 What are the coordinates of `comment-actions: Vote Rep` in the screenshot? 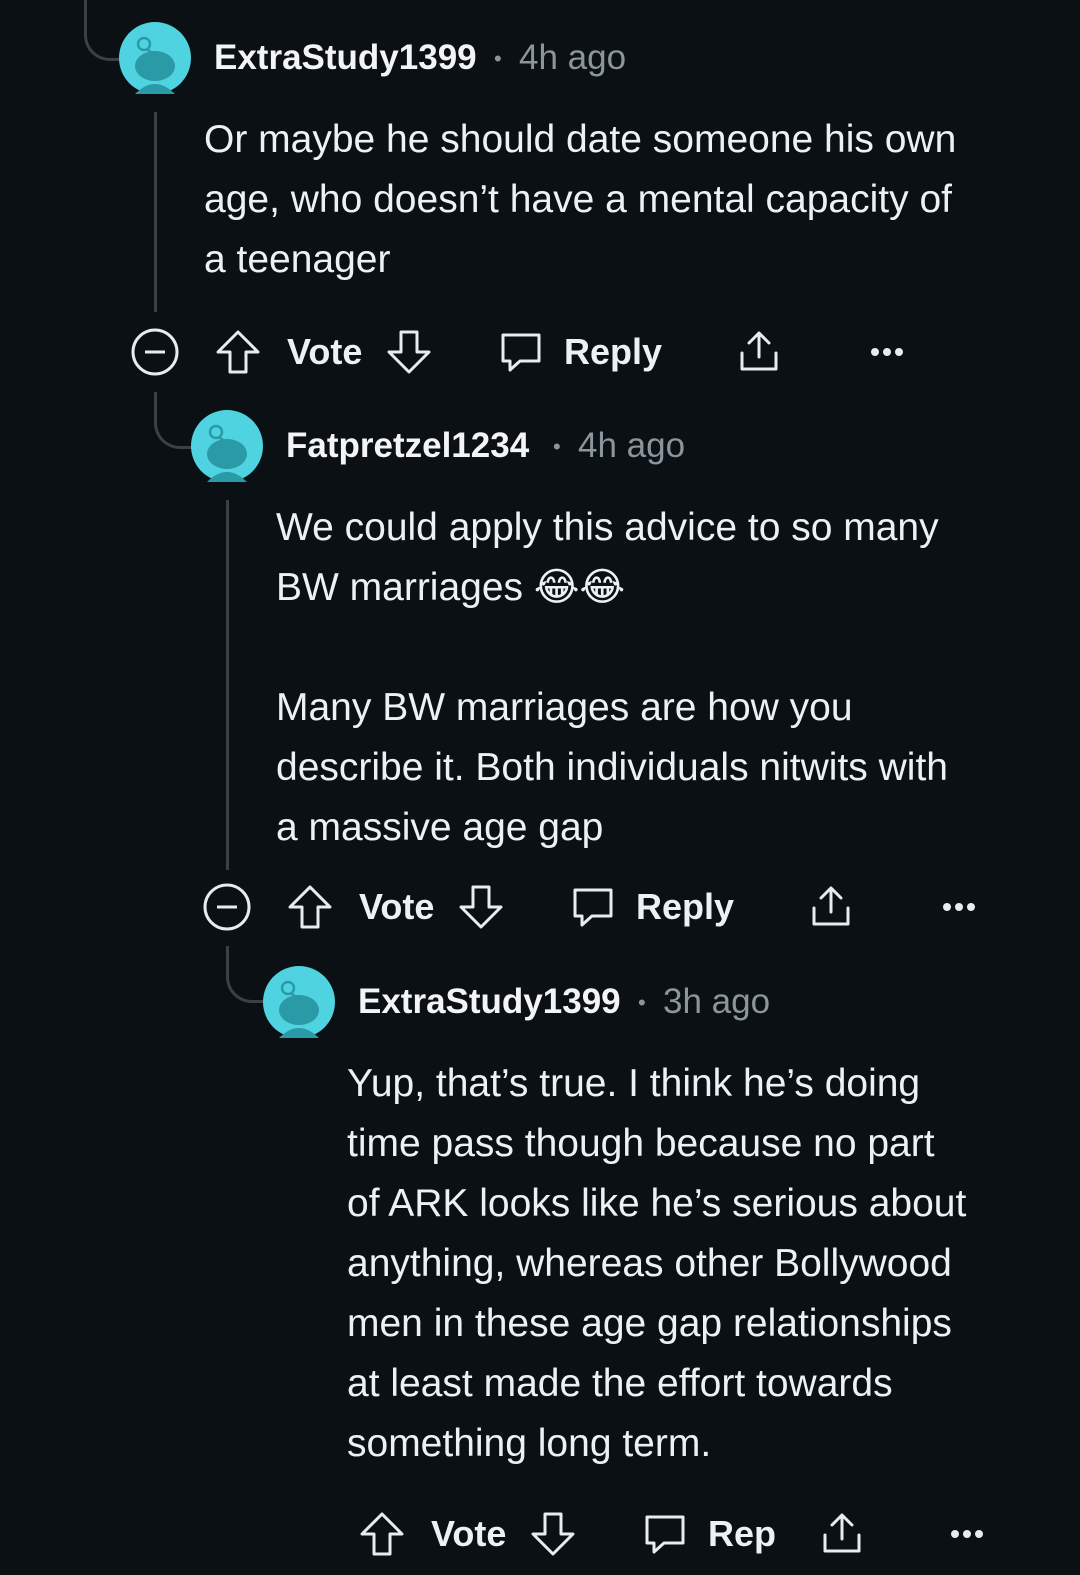 It's located at (634, 1534).